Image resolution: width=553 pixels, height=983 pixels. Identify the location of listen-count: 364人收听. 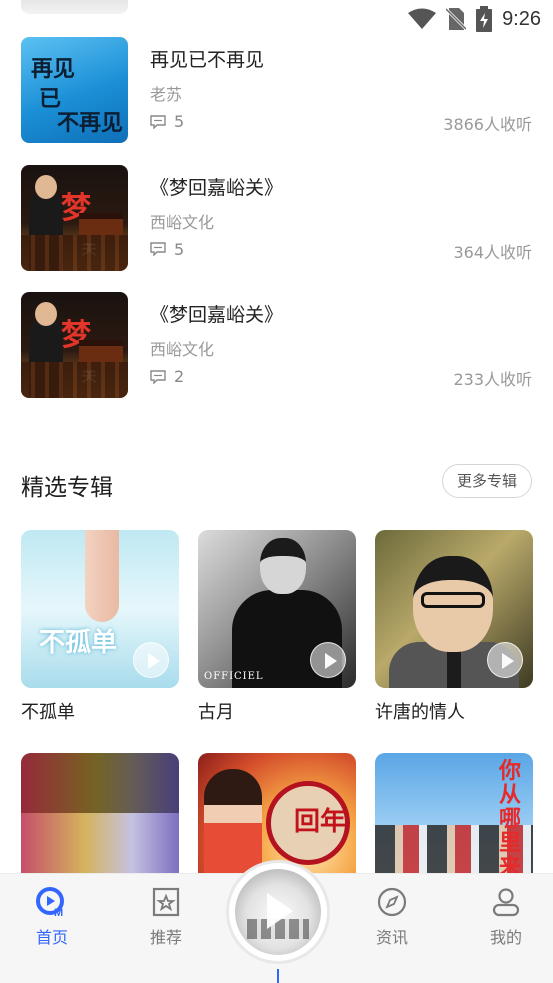
(492, 252).